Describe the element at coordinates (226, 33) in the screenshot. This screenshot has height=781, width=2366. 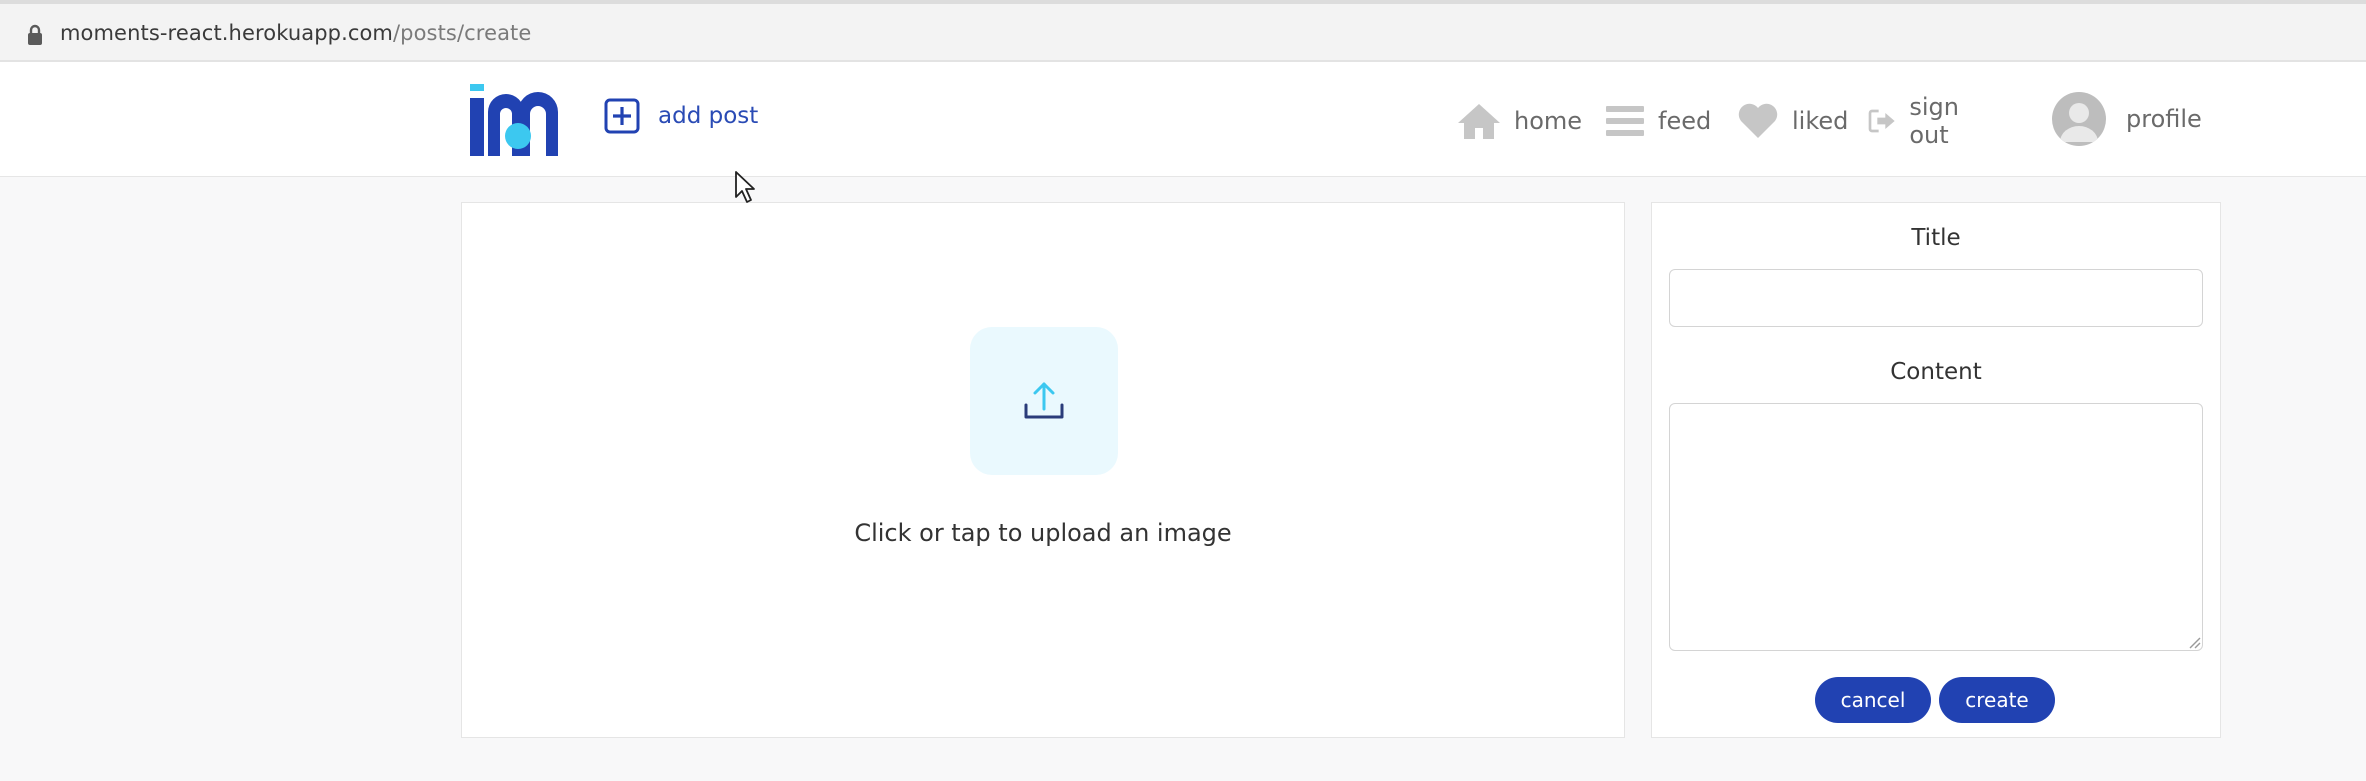
I see `url-host: moments-react.herokuapp.com` at that location.